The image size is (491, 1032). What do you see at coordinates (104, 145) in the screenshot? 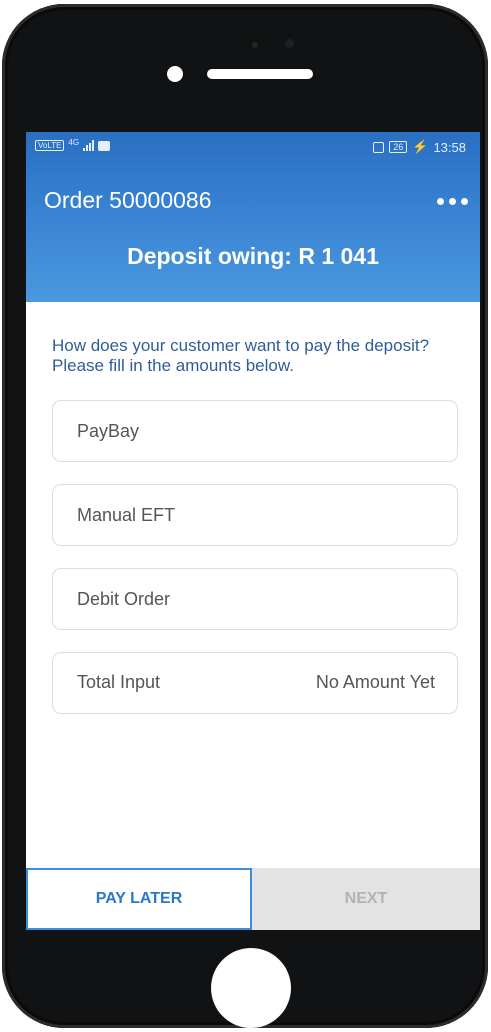
I see `message-icon` at bounding box center [104, 145].